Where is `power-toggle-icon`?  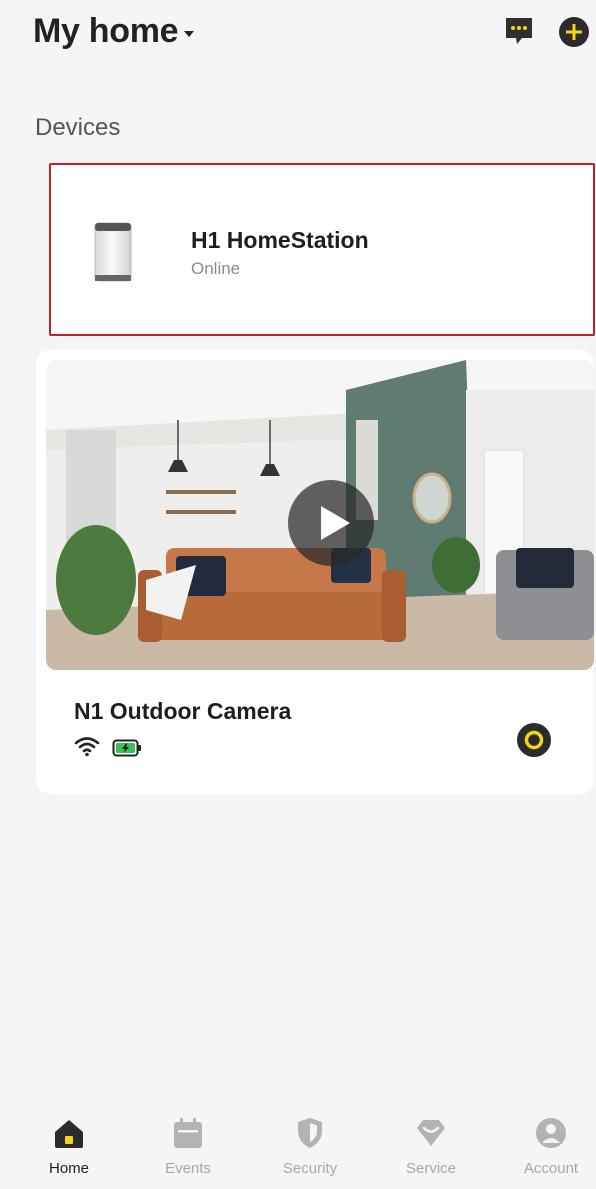
power-toggle-icon is located at coordinates (534, 740).